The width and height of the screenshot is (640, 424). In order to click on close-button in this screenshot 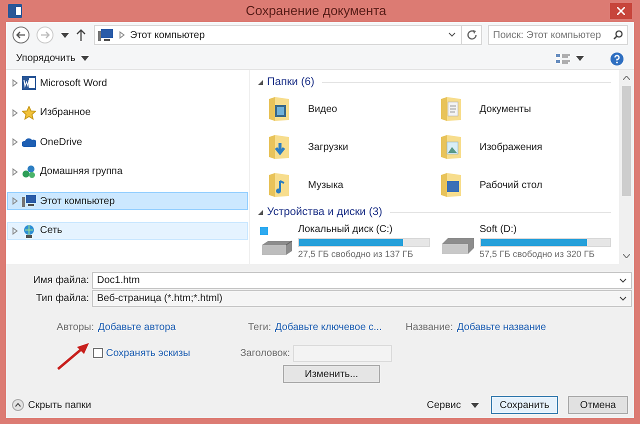, I will do `click(621, 11)`.